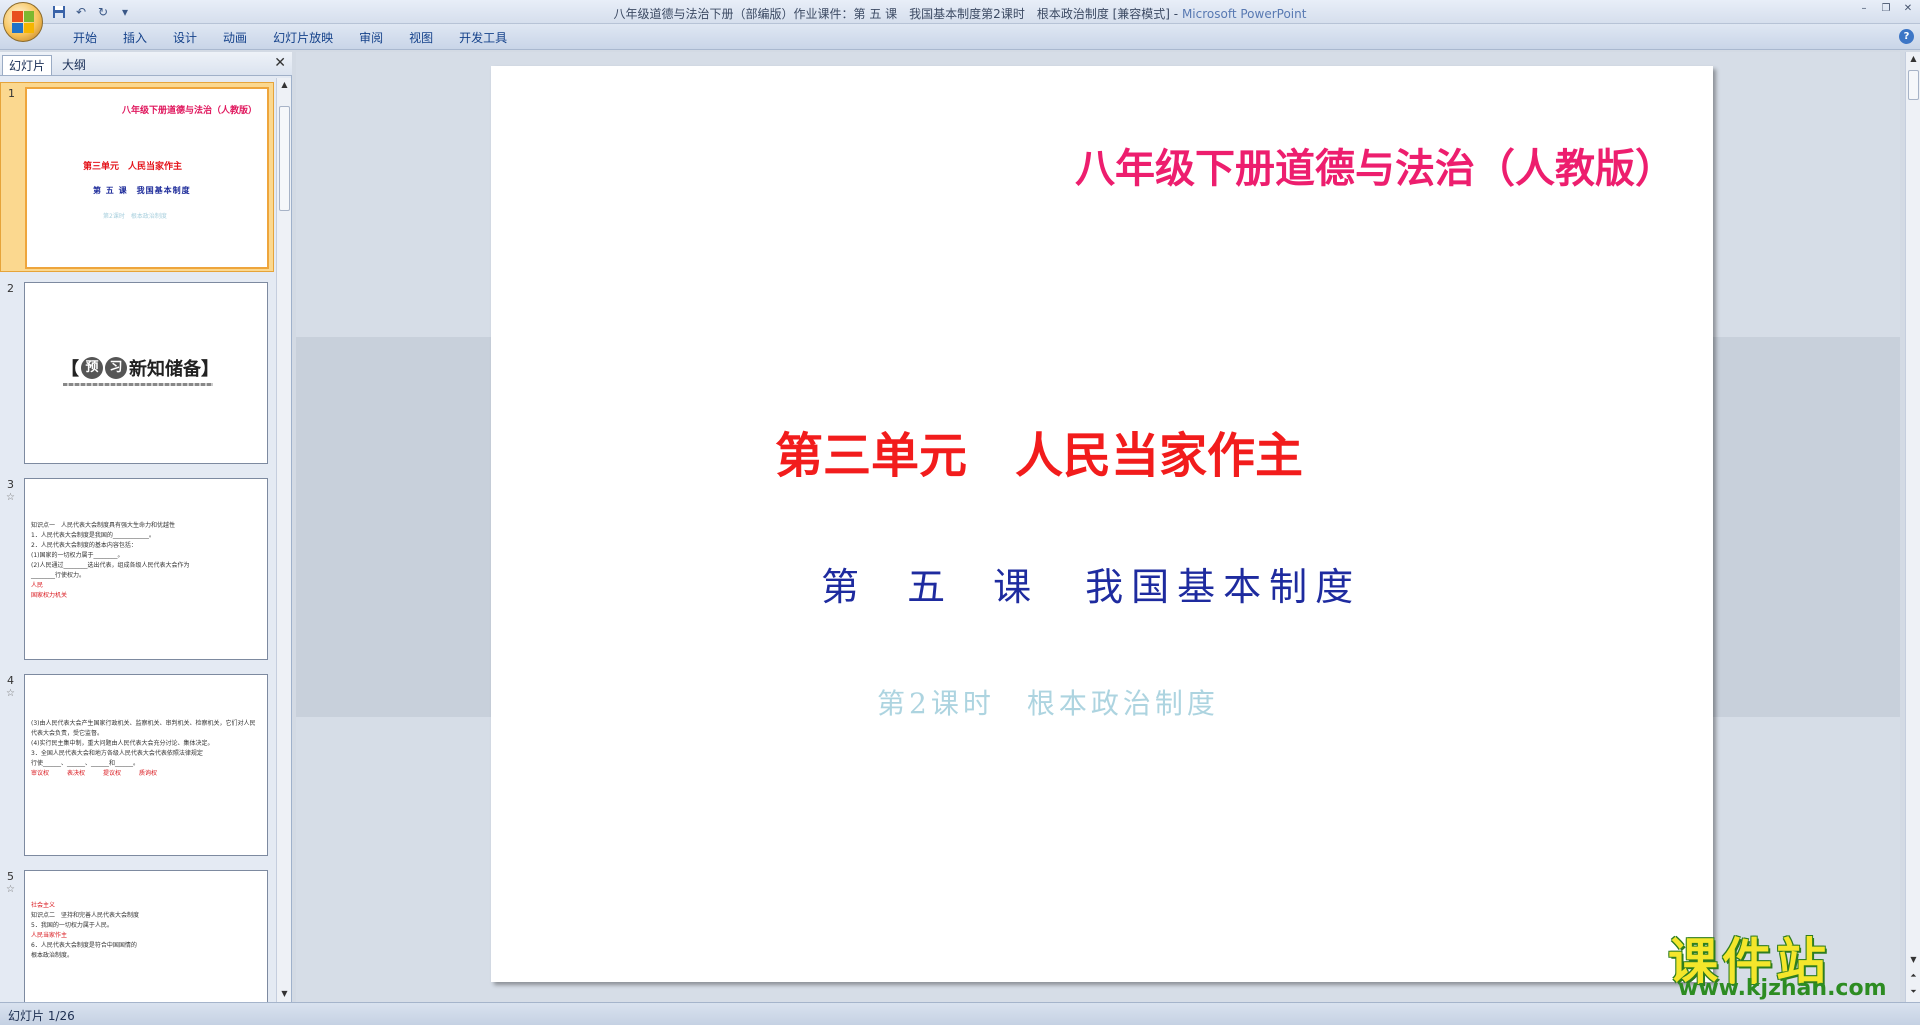 This screenshot has width=1920, height=1025. I want to click on panel-tabs: 幻灯片 大纲 ✕, so click(146, 64).